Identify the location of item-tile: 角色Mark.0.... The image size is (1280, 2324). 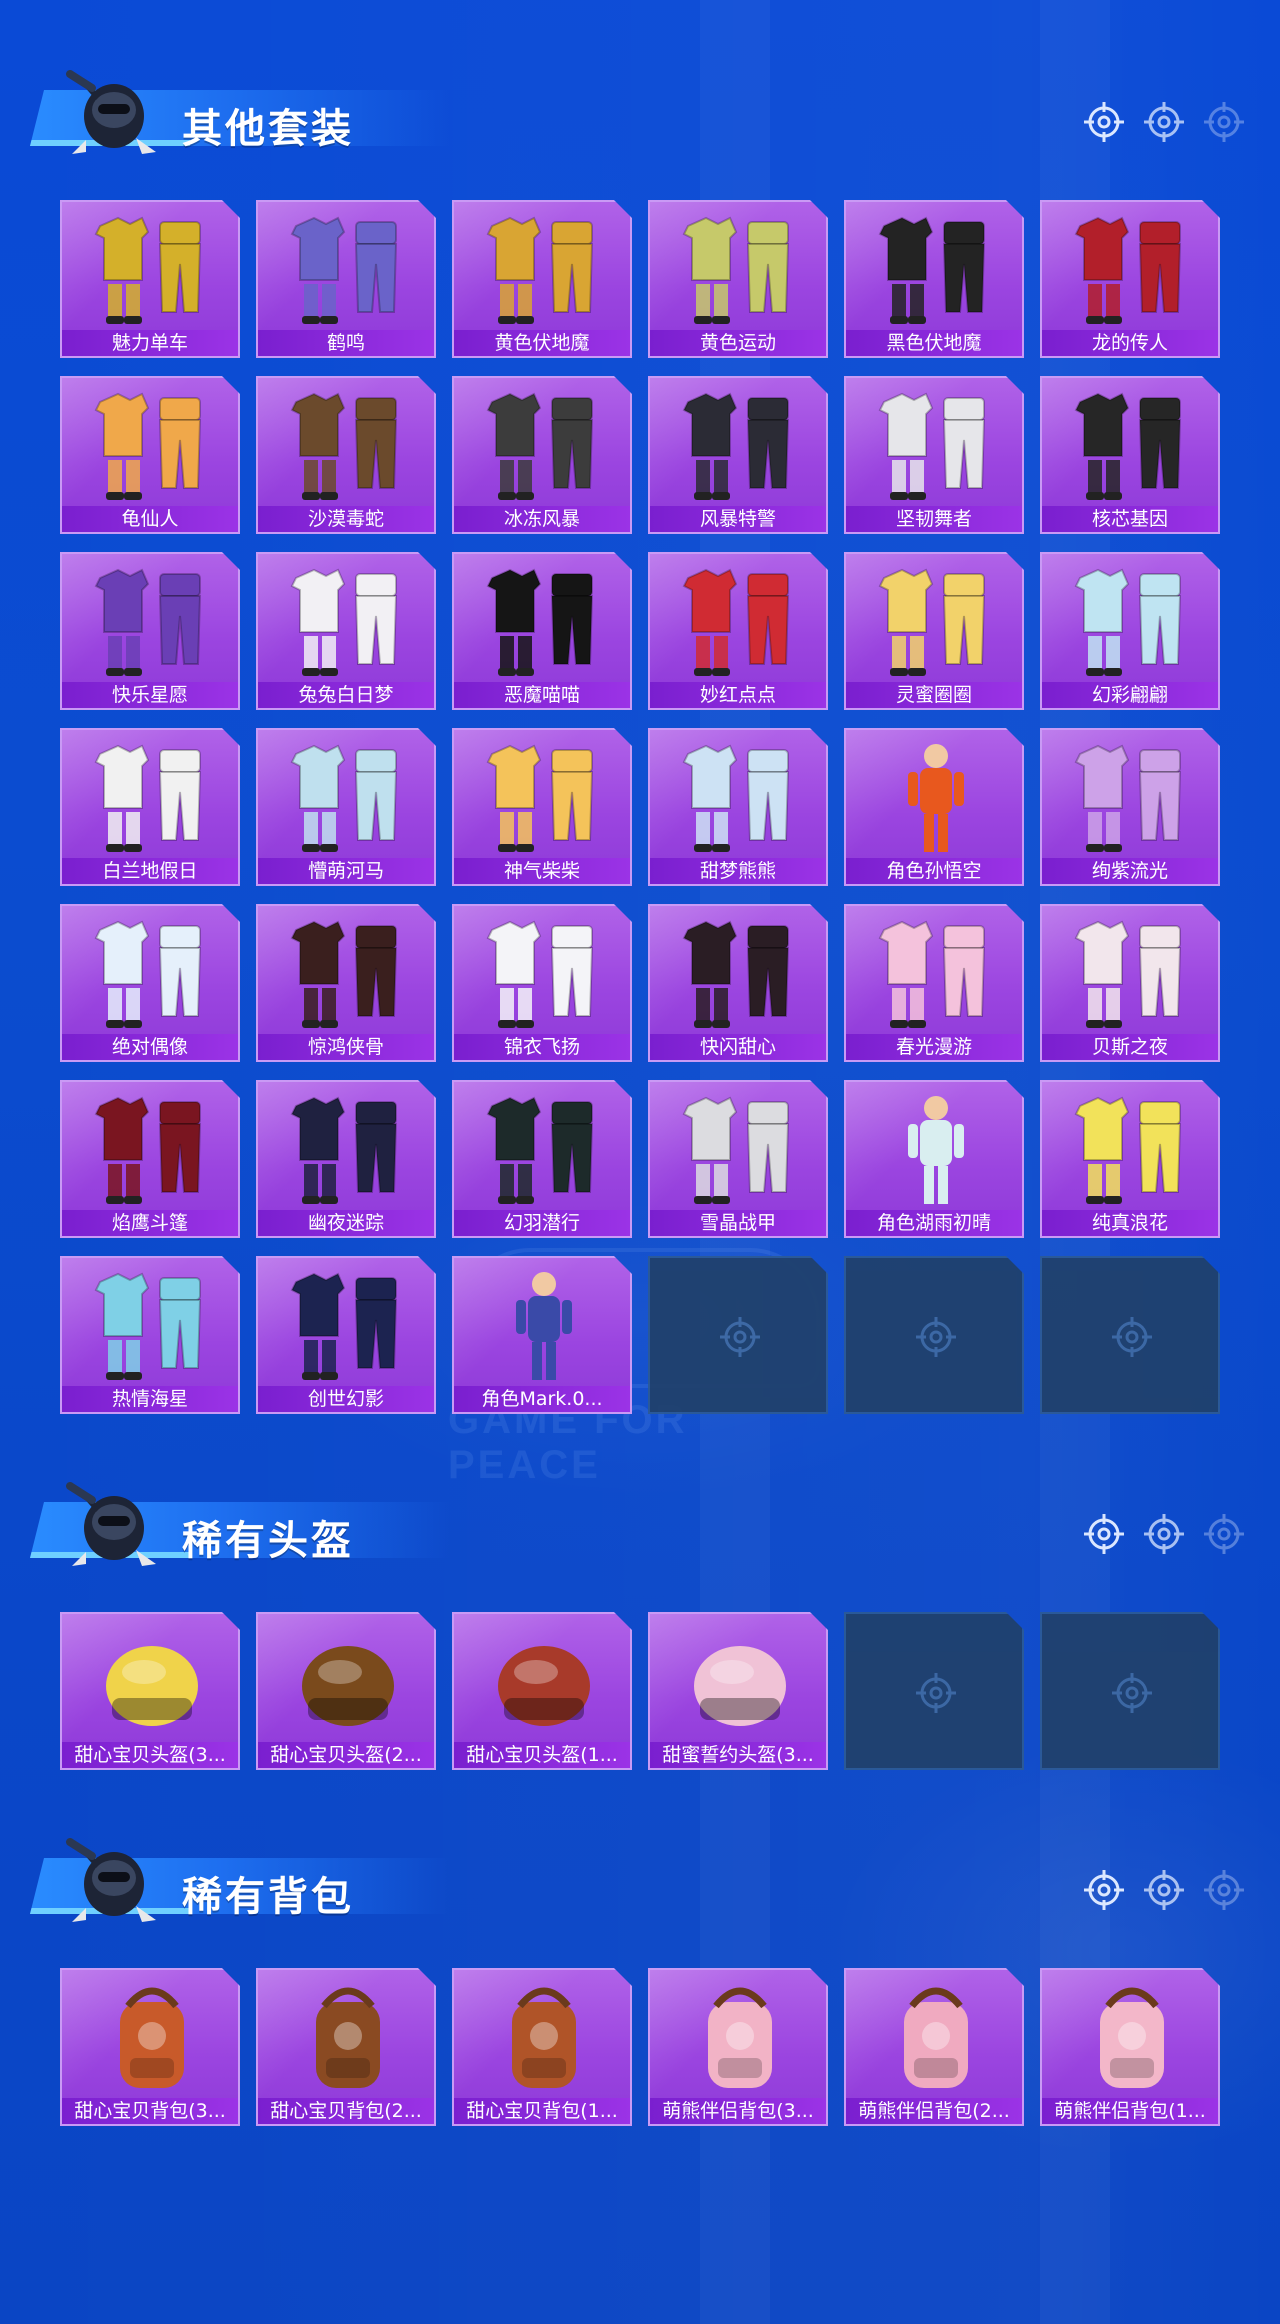
(542, 1335).